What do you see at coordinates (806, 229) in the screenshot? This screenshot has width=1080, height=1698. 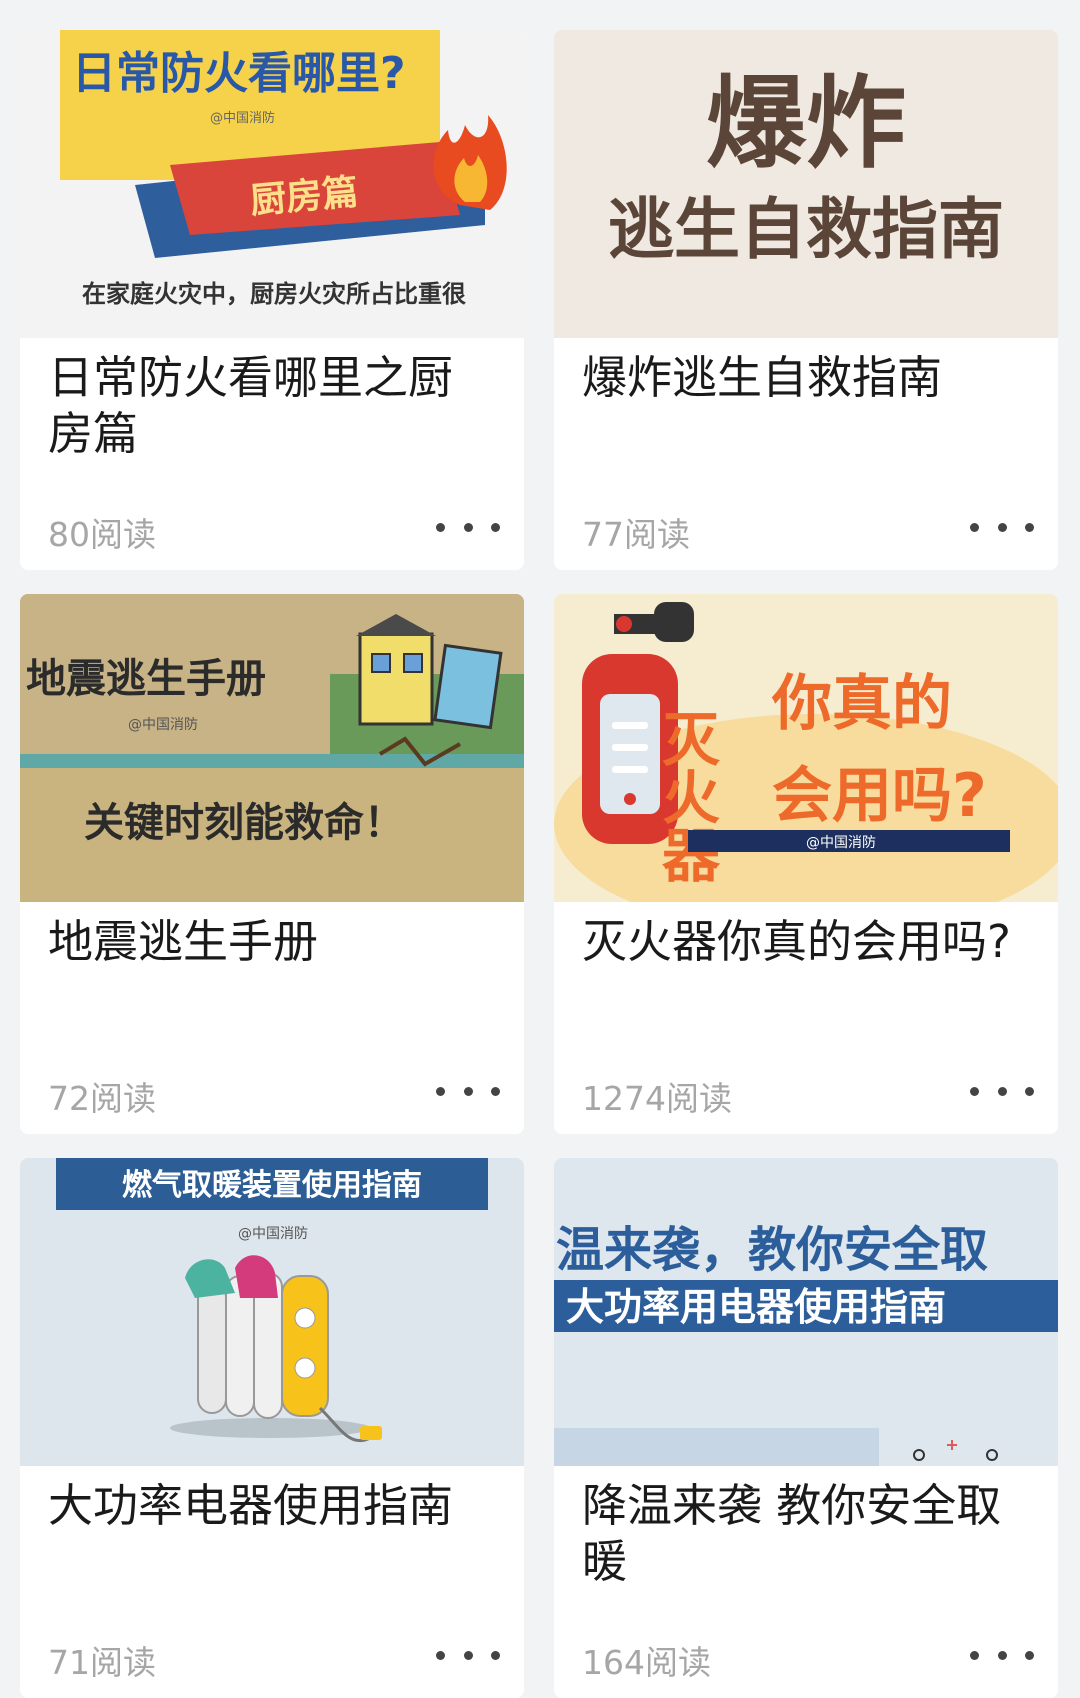 I see `thumb-subline: 逃生自救指南` at bounding box center [806, 229].